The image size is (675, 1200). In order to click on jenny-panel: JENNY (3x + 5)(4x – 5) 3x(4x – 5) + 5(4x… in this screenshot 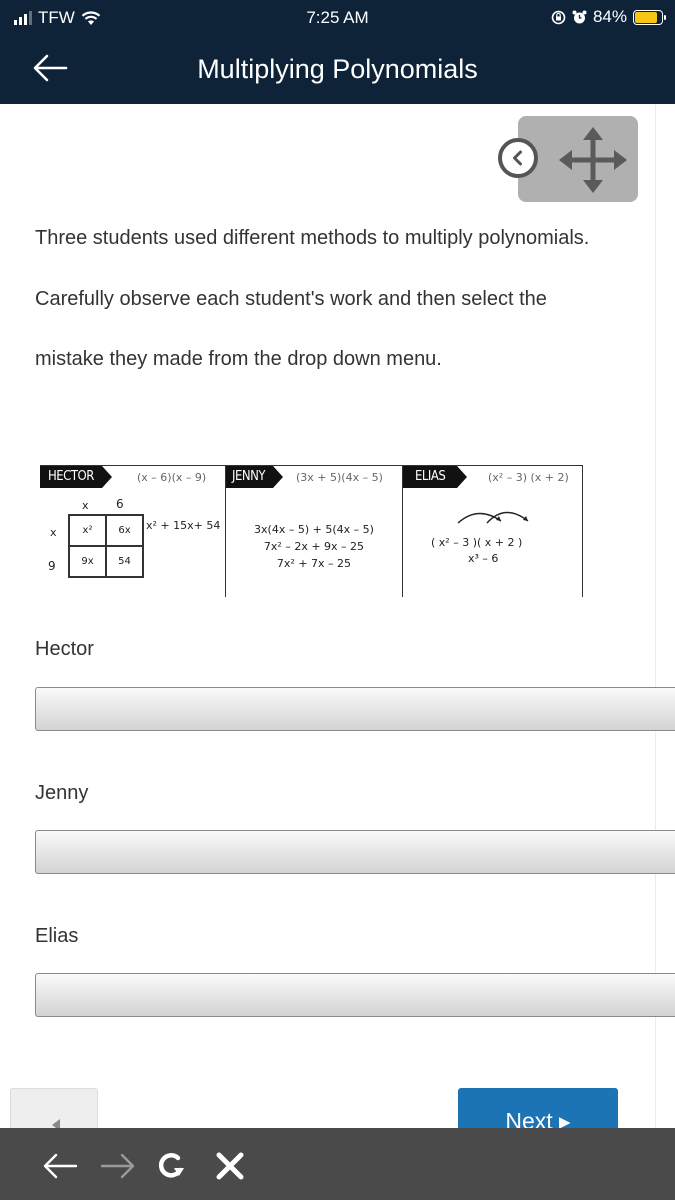, I will do `click(314, 531)`.